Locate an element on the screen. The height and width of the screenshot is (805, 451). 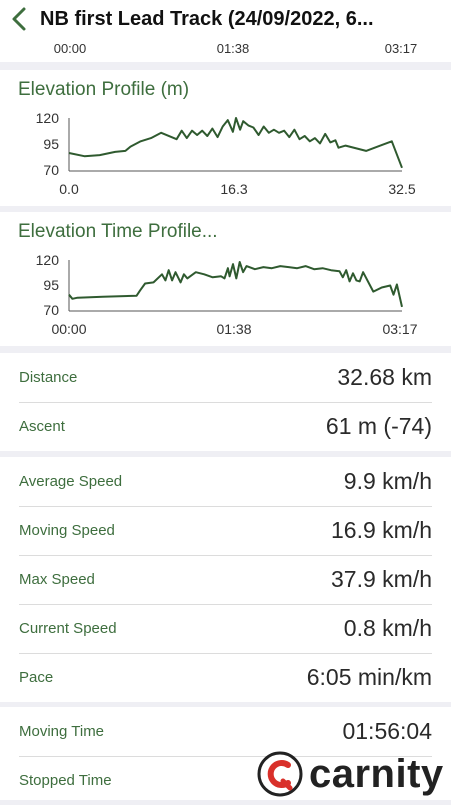
elevation-profile-chart: 120 95 70 0.0 16.3 32.5 is located at coordinates (226, 153).